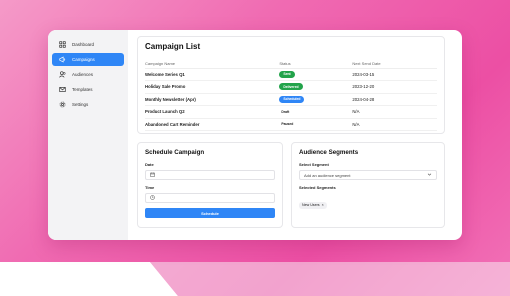  Describe the element at coordinates (394, 87) in the screenshot. I see `next-send-date: 2023-12-20` at that location.